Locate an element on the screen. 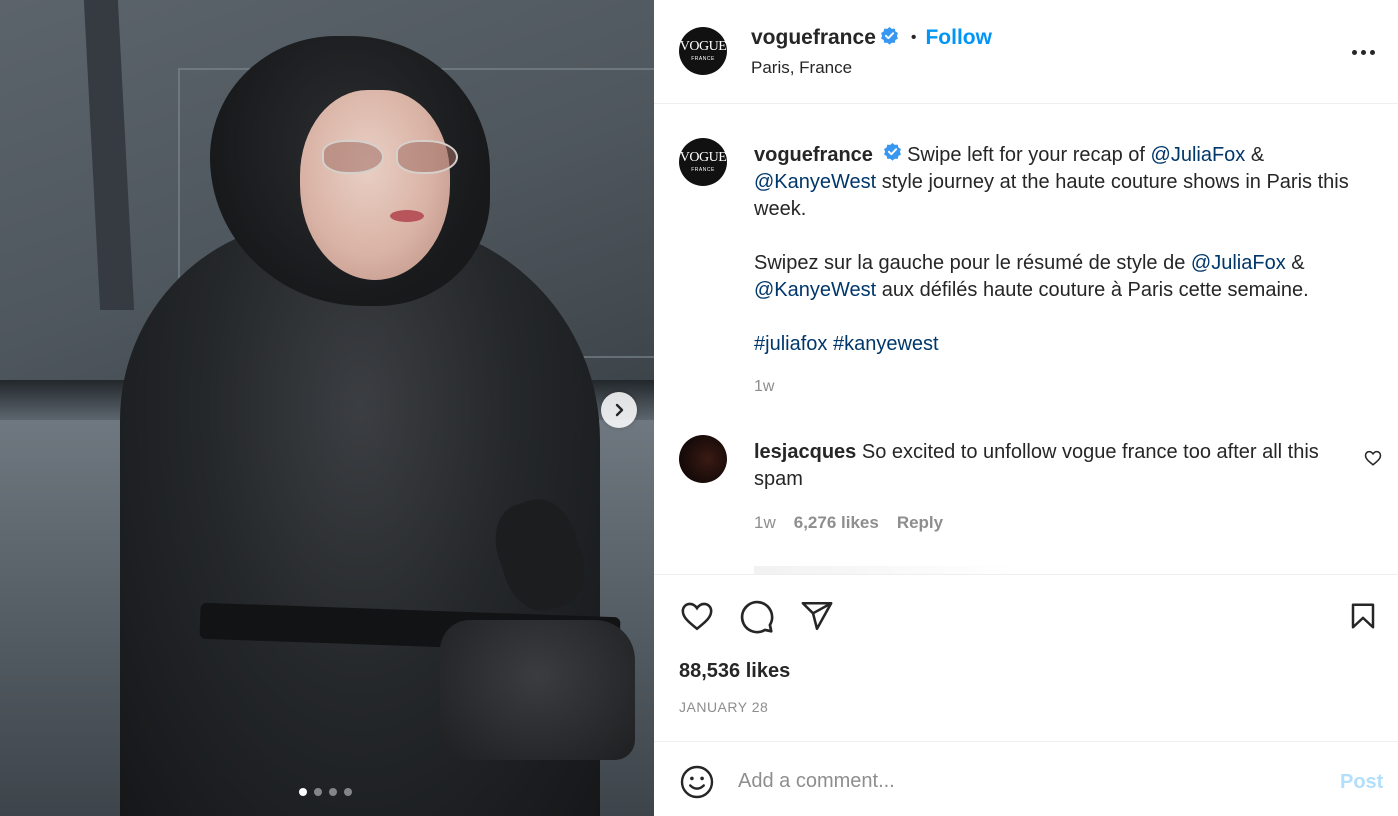 The image size is (1398, 816). comment-username: lesjacques is located at coordinates (805, 452).